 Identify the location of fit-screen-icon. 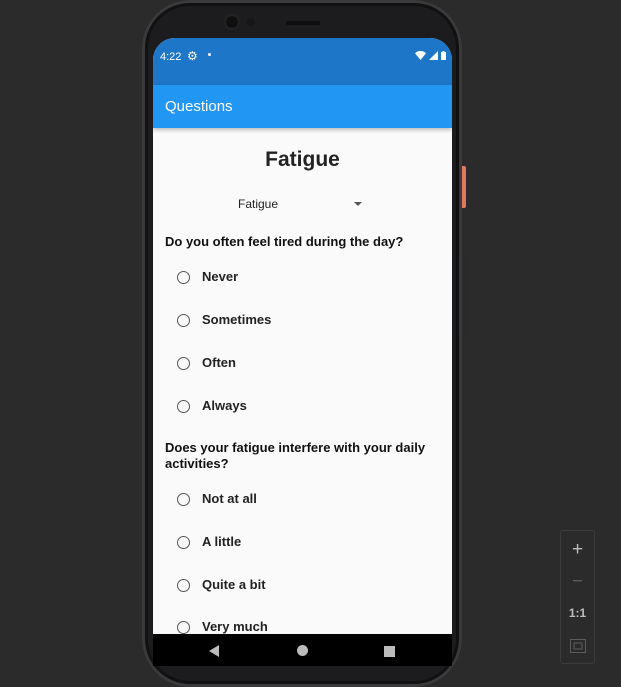
(577, 645).